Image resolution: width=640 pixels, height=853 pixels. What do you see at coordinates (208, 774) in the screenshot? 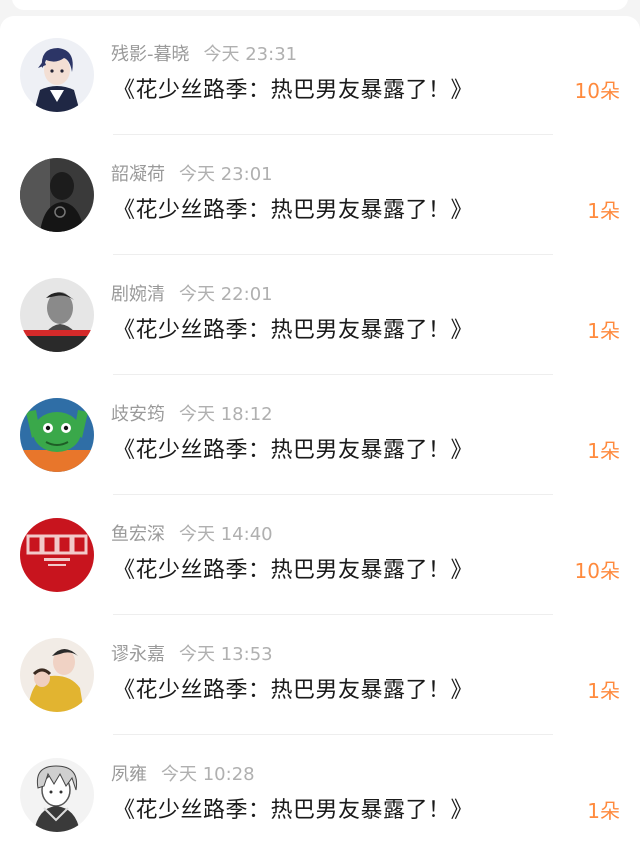
I see `comment-time: 今天 10:28` at bounding box center [208, 774].